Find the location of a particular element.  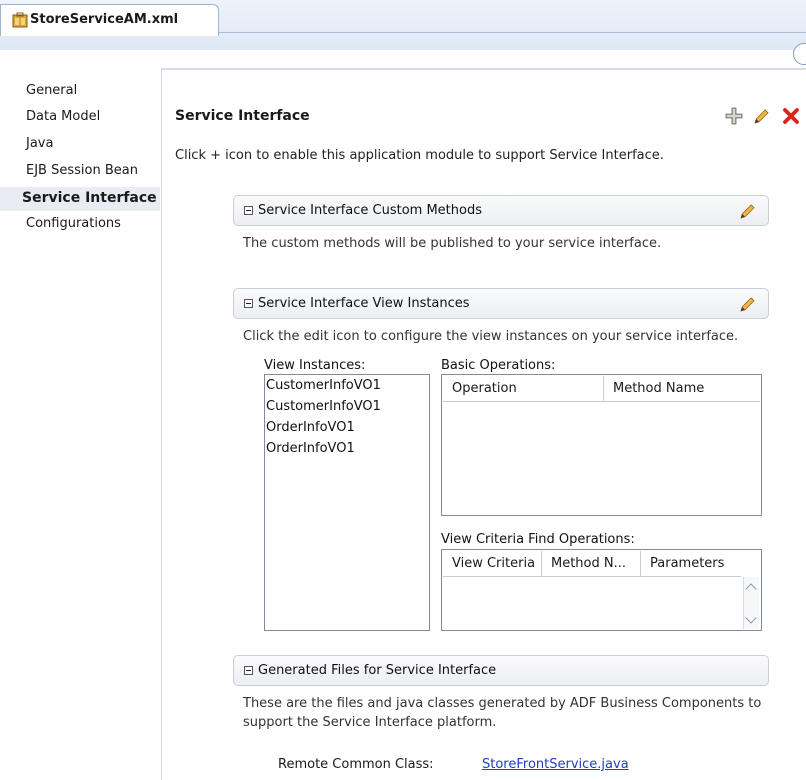

sidebar-item-service-interface: Service Interface is located at coordinates (89, 198).